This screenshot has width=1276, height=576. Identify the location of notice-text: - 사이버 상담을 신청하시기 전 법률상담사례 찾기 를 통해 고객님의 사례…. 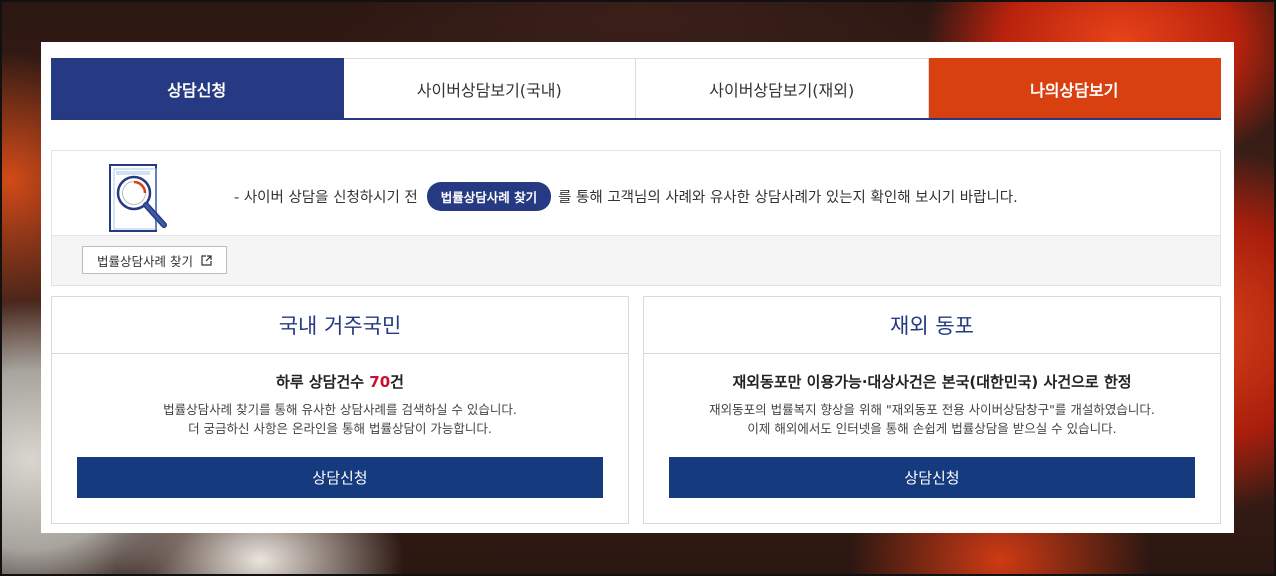
(626, 196).